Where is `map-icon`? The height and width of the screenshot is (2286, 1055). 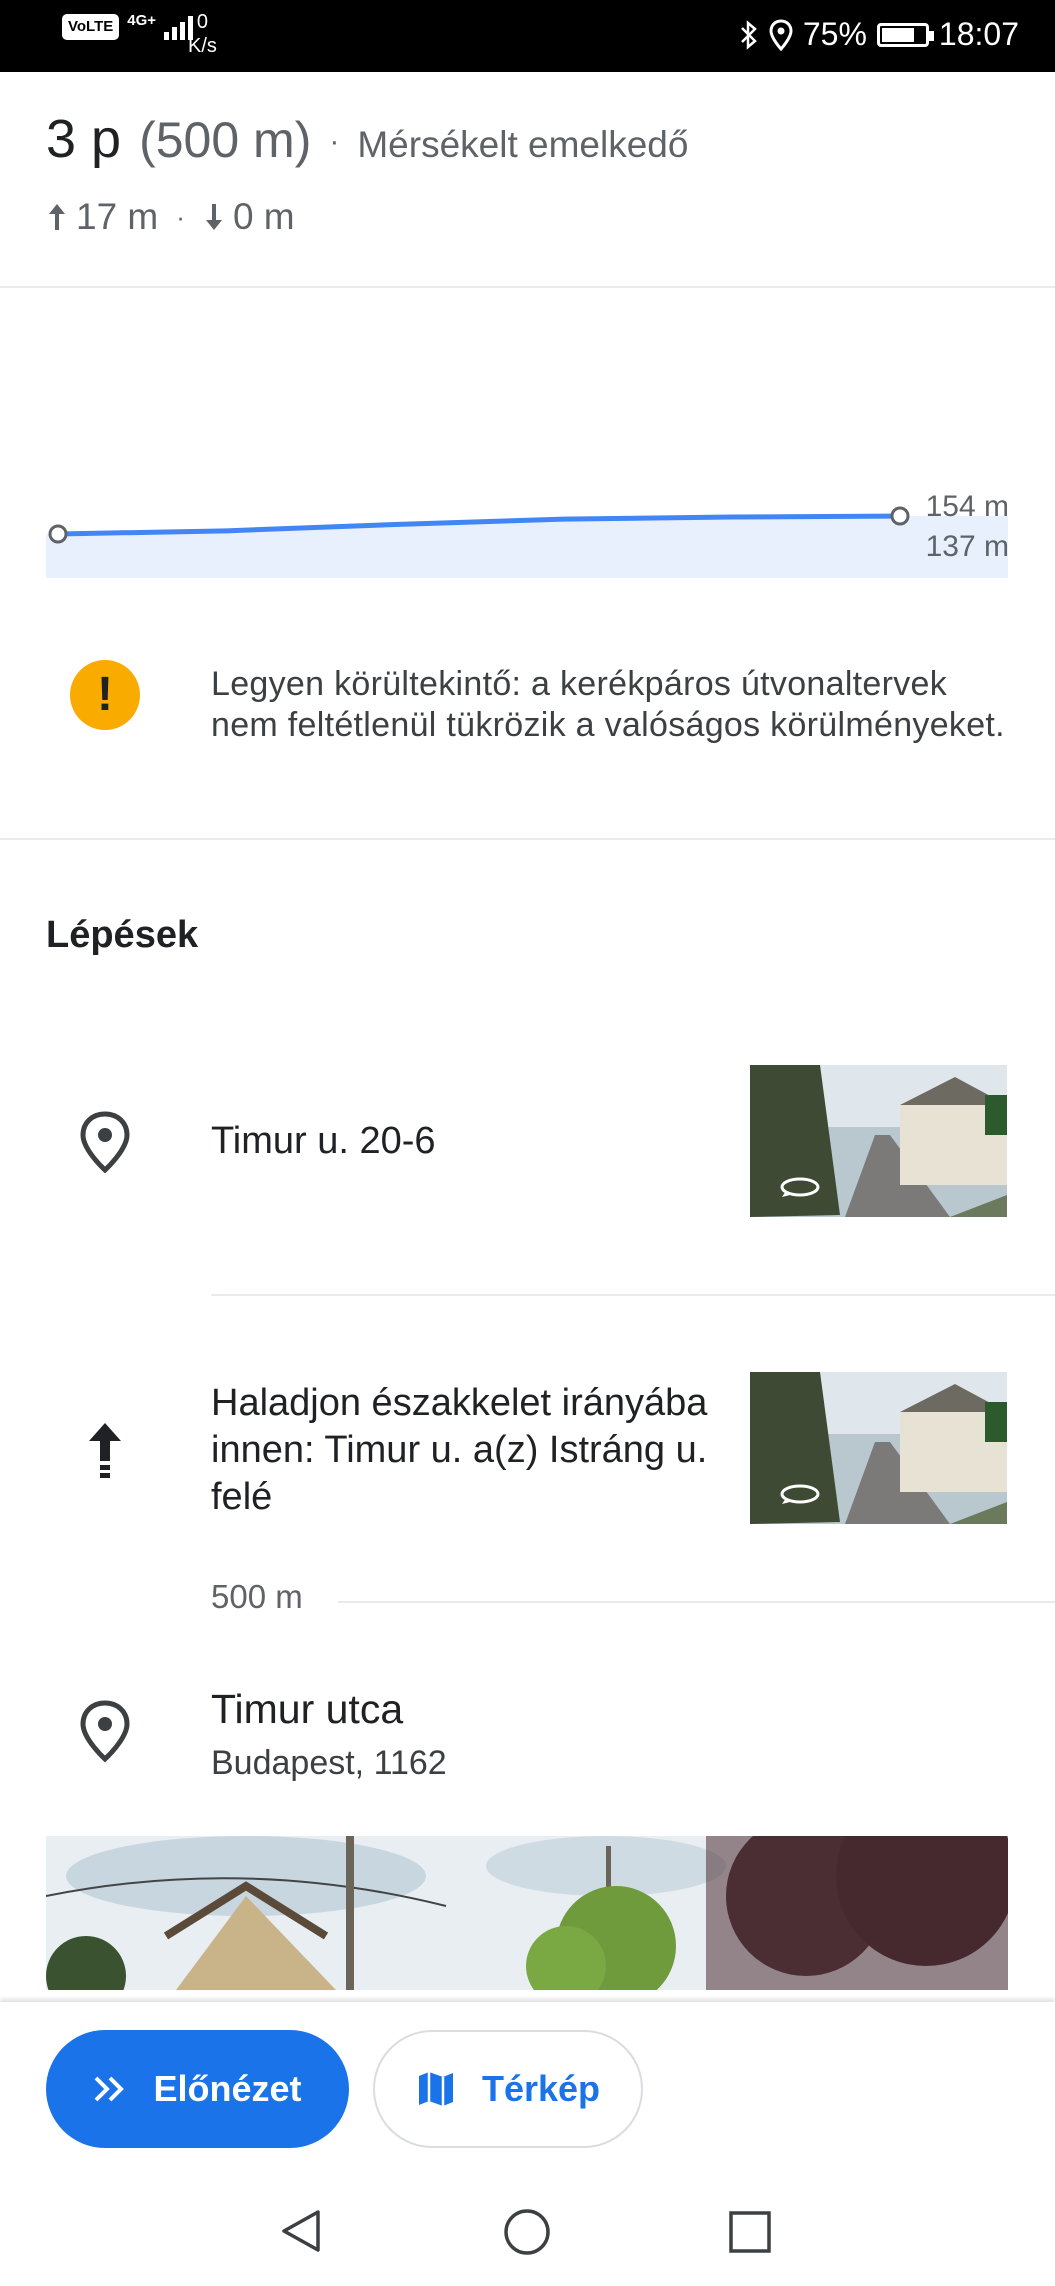
map-icon is located at coordinates (435, 2089).